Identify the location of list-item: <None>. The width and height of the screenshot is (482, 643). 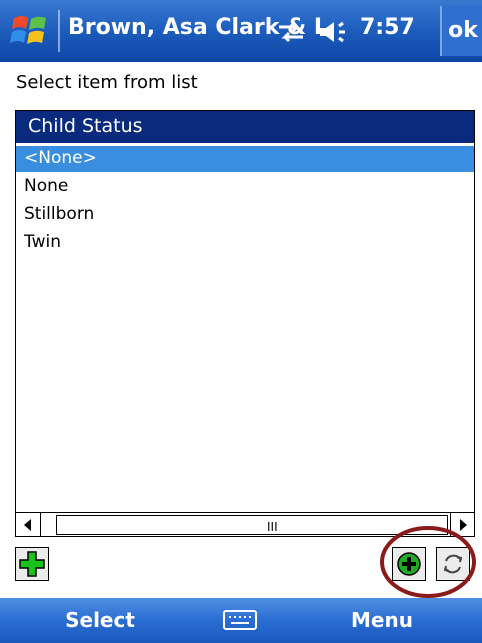
(245, 159).